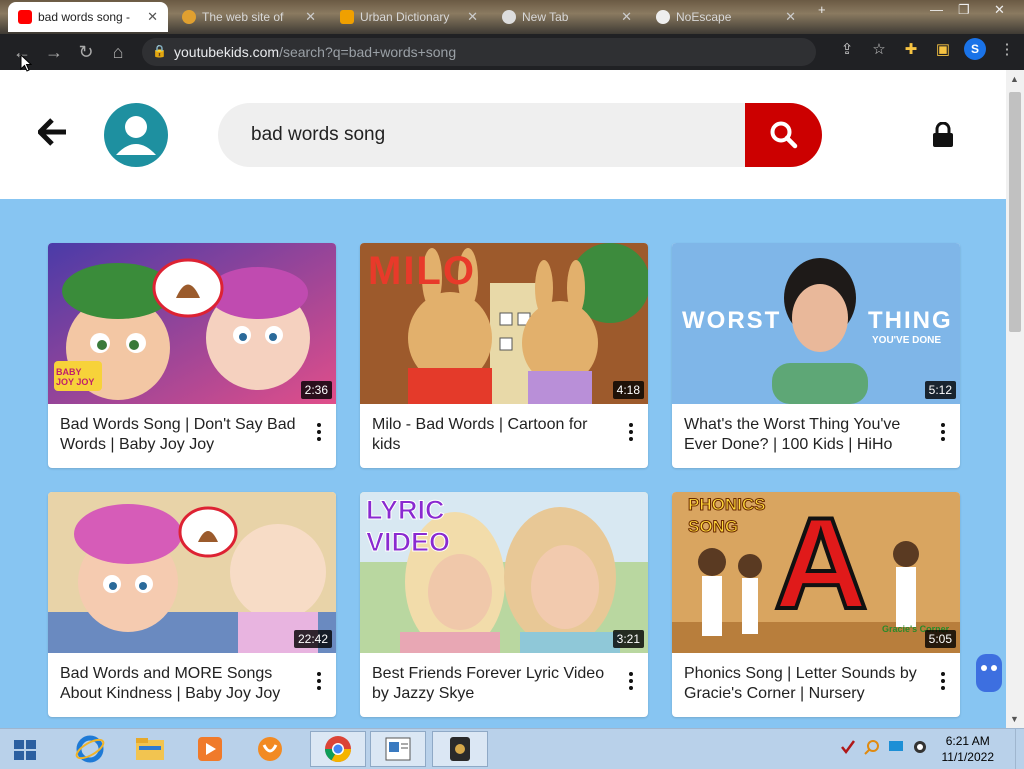 The height and width of the screenshot is (769, 1024). I want to click on video-duration: 5:05, so click(940, 639).